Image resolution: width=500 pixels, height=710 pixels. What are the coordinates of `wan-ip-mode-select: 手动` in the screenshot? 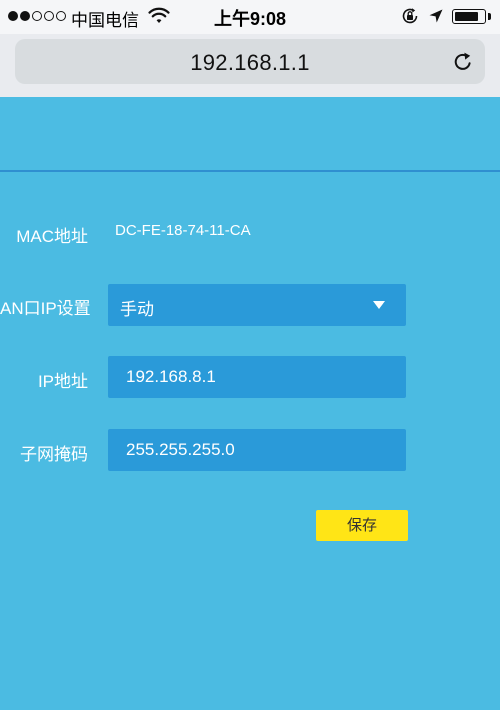 It's located at (257, 305).